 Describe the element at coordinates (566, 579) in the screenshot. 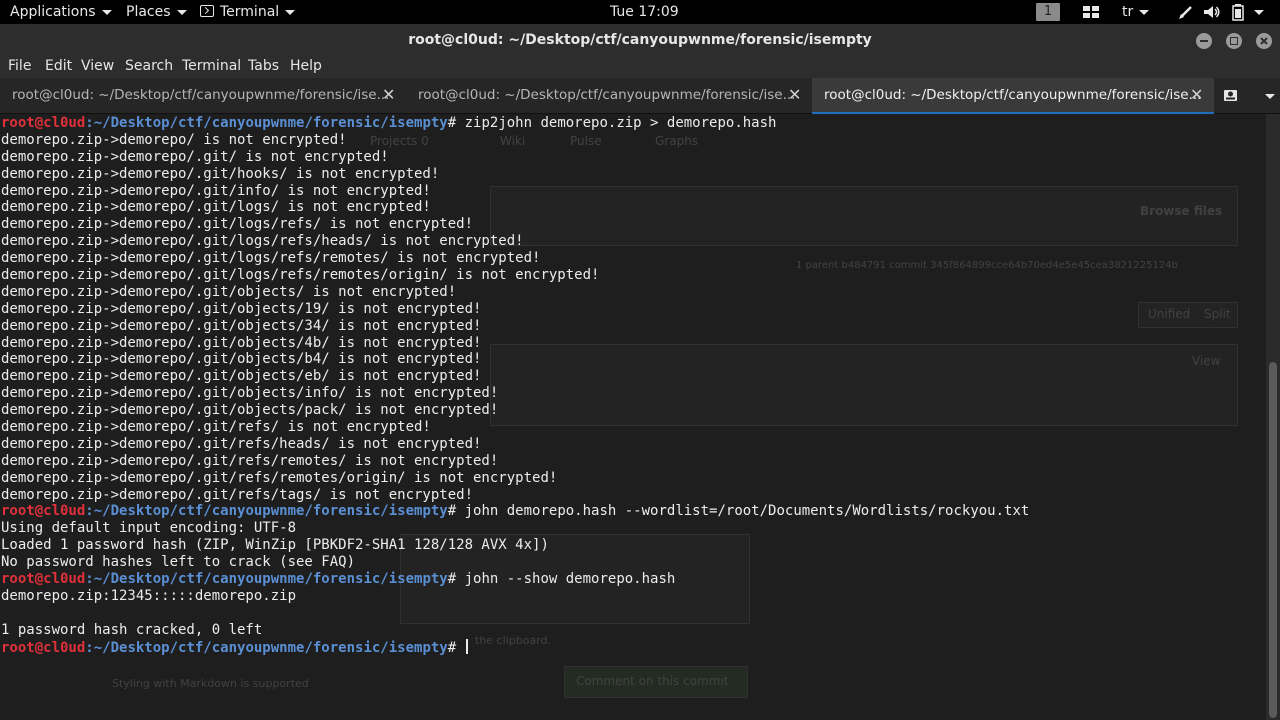

I see `command-text: john --show demorepo.hash` at that location.